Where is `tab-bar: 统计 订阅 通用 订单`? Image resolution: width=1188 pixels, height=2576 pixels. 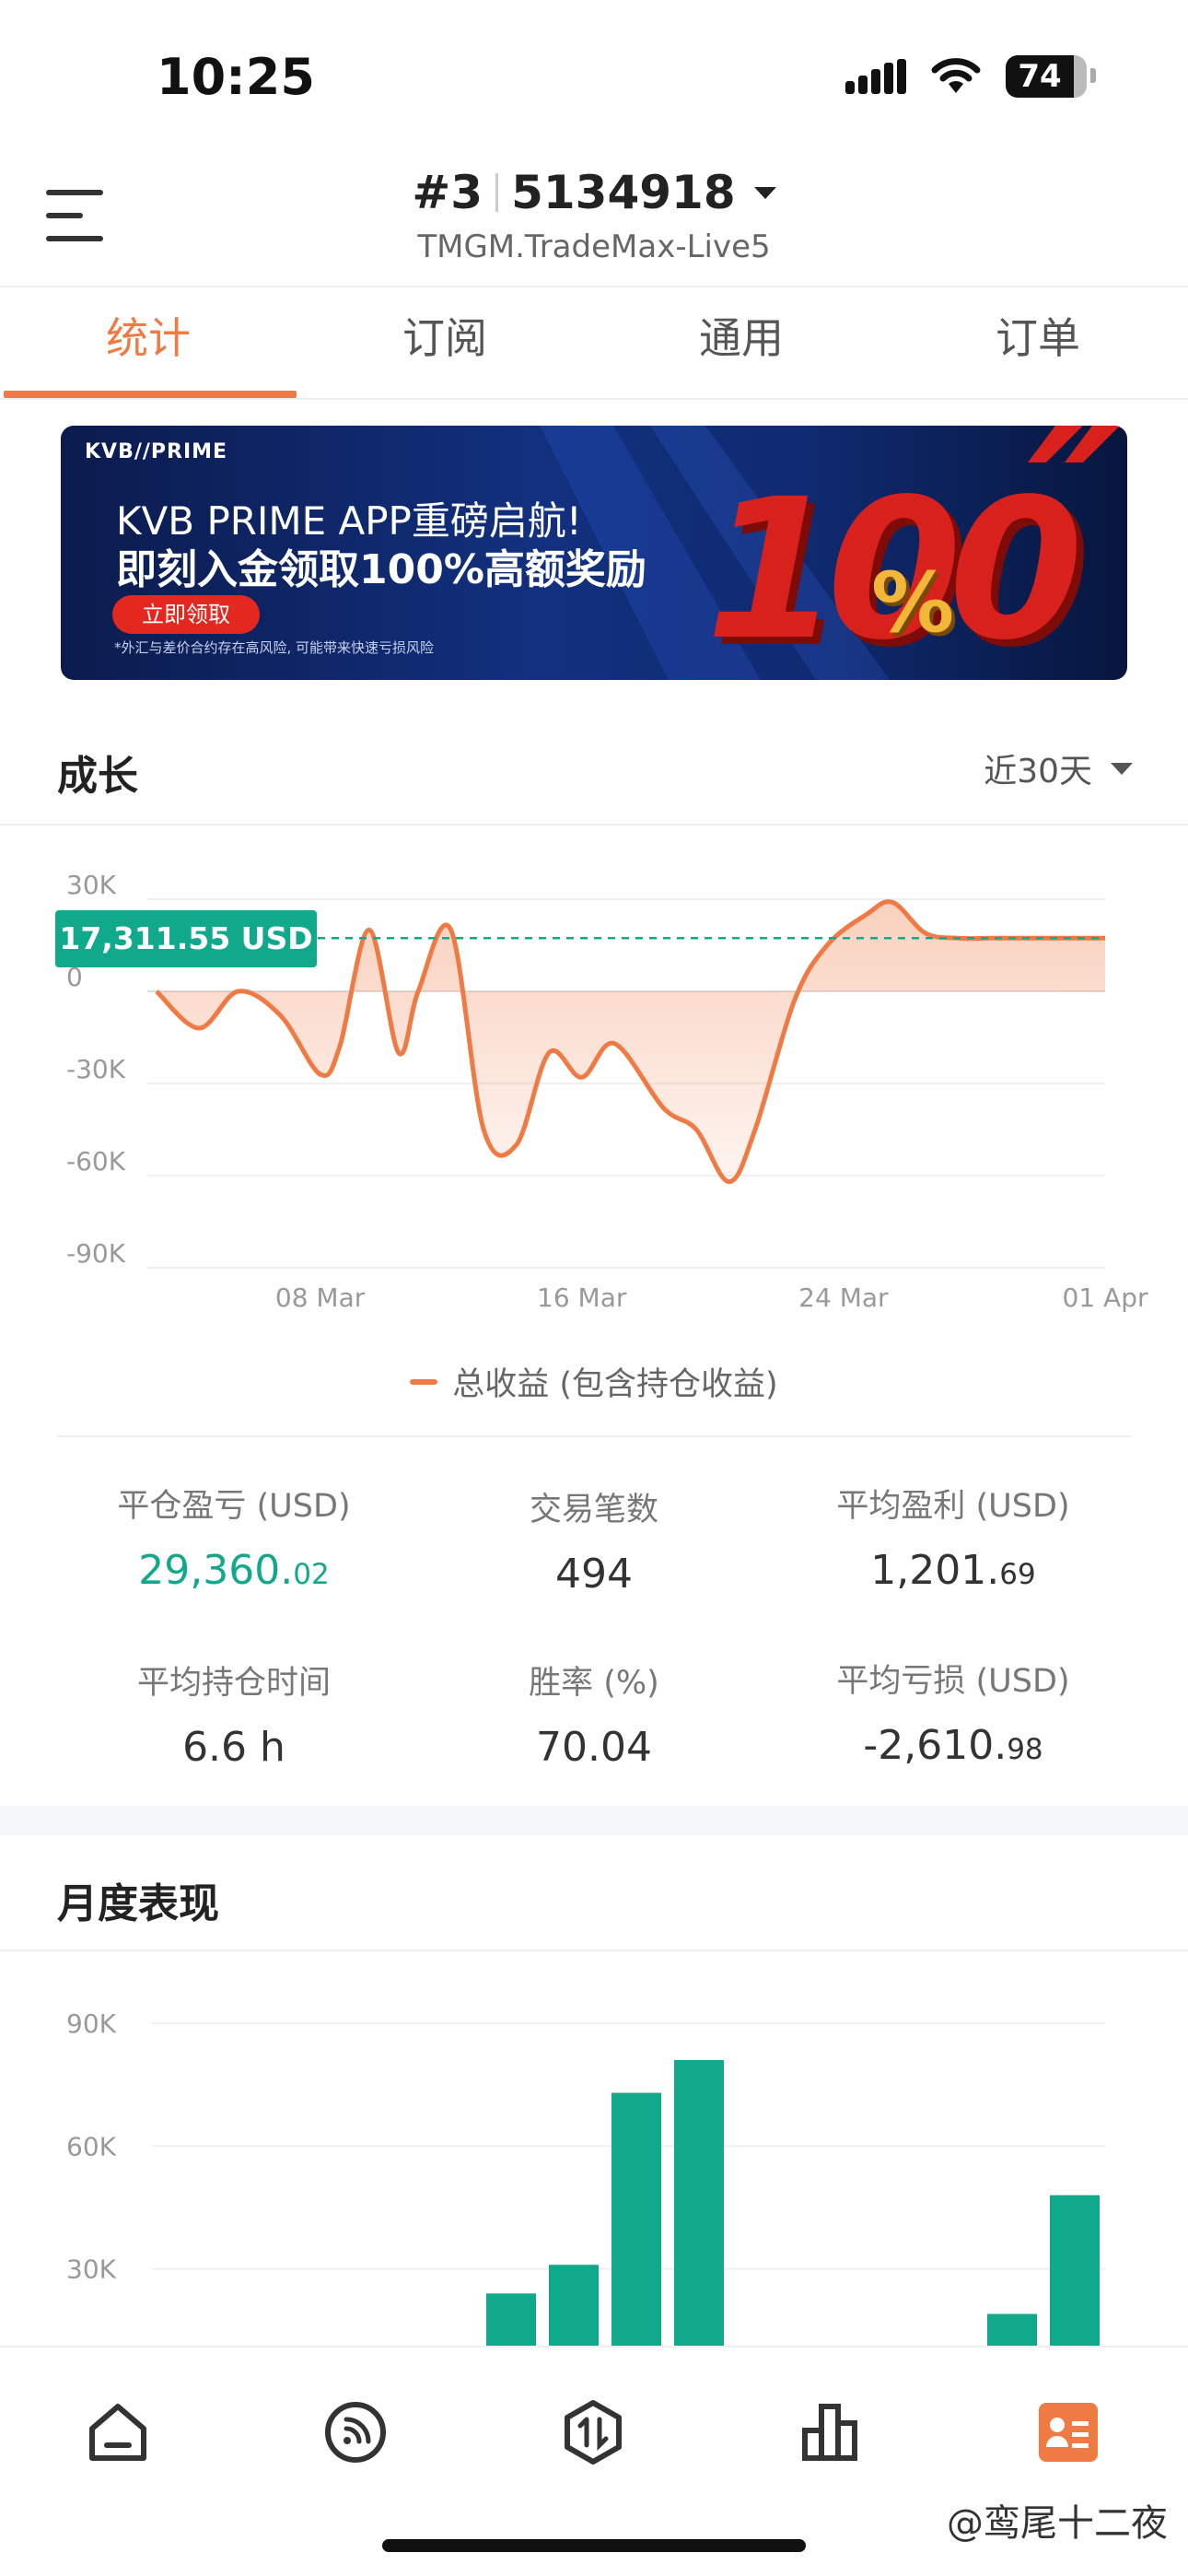
tab-bar: 统计 订阅 通用 订单 is located at coordinates (594, 342).